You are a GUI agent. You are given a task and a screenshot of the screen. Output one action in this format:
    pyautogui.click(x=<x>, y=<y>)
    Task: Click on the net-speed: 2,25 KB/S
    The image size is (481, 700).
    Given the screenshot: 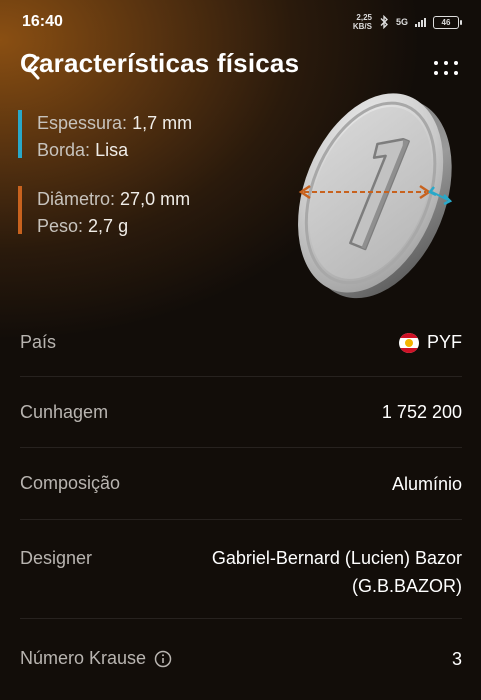 What is the action you would take?
    pyautogui.click(x=362, y=22)
    